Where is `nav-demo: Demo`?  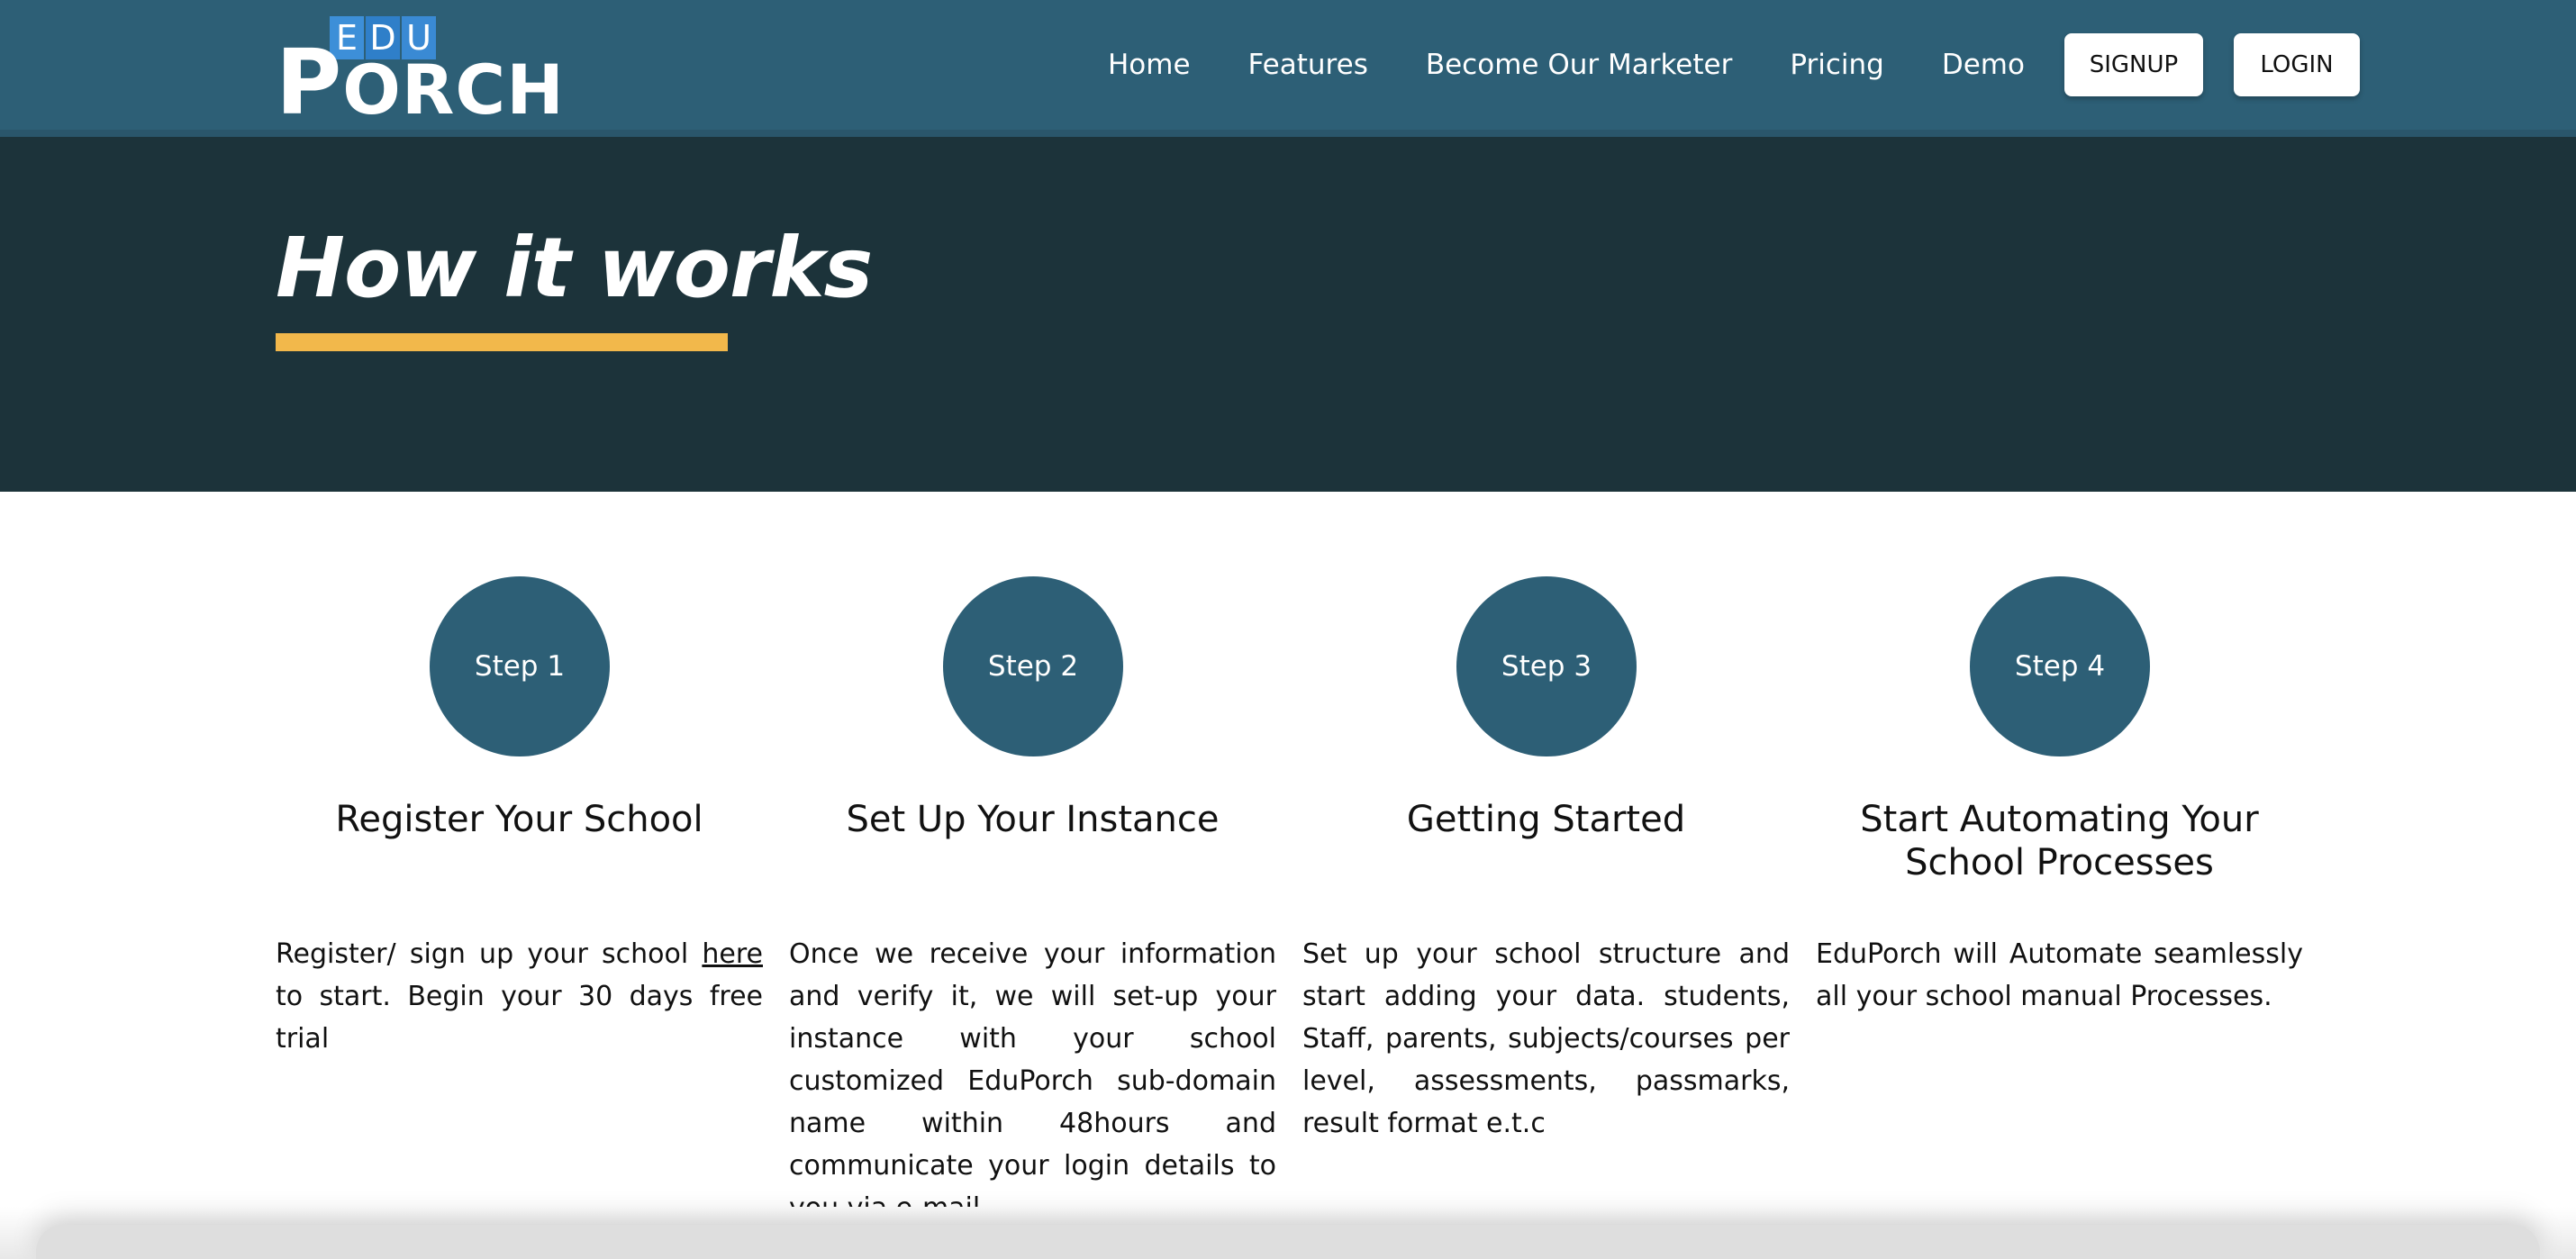 nav-demo: Demo is located at coordinates (1984, 65).